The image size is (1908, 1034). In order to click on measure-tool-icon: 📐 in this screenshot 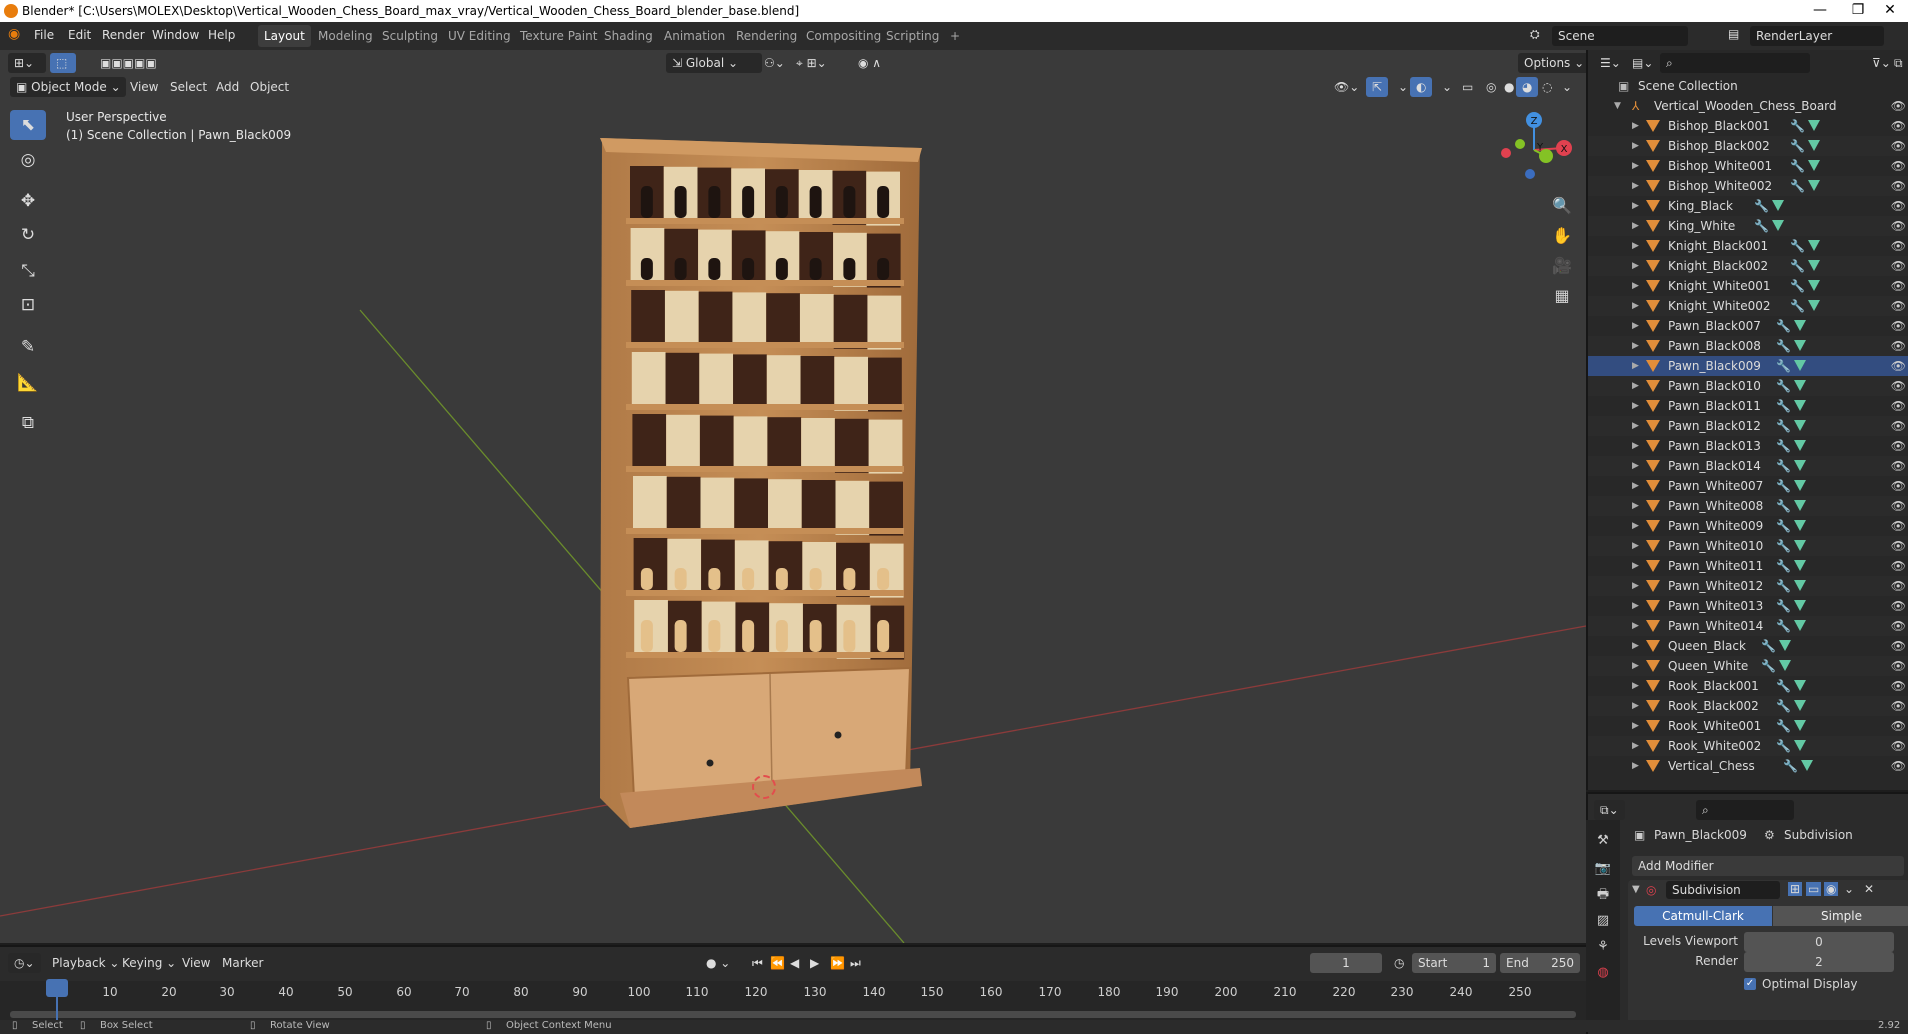, I will do `click(28, 383)`.